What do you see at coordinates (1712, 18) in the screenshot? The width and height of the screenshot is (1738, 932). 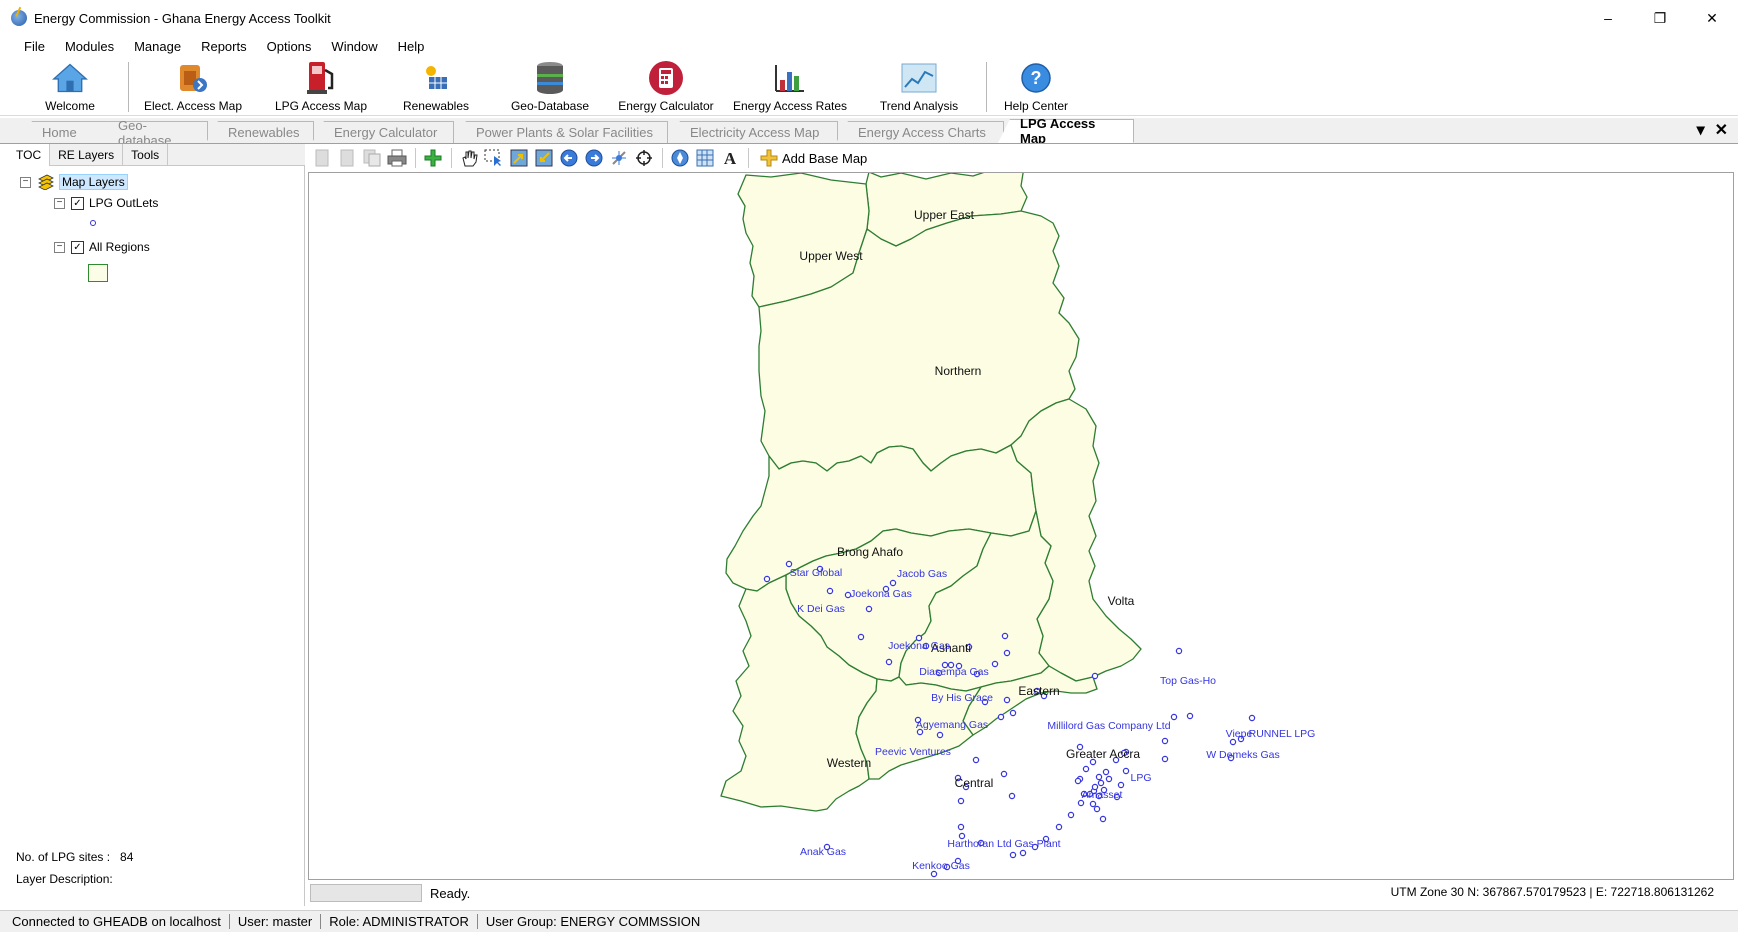 I see `close-button: ✕` at bounding box center [1712, 18].